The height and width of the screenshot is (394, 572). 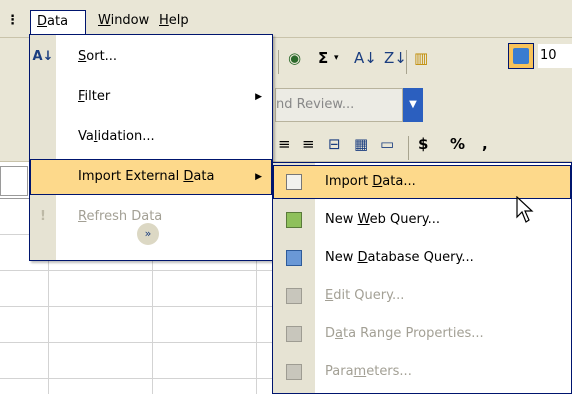 What do you see at coordinates (555, 56) in the screenshot?
I see `font-size-field: 10` at bounding box center [555, 56].